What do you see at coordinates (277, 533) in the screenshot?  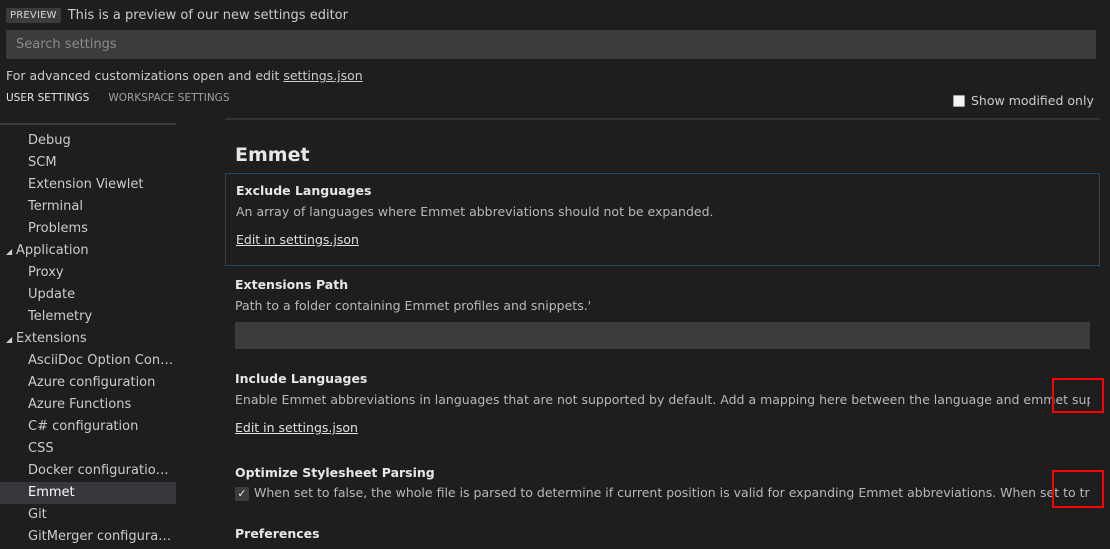 I see `setting-title: Preferences` at bounding box center [277, 533].